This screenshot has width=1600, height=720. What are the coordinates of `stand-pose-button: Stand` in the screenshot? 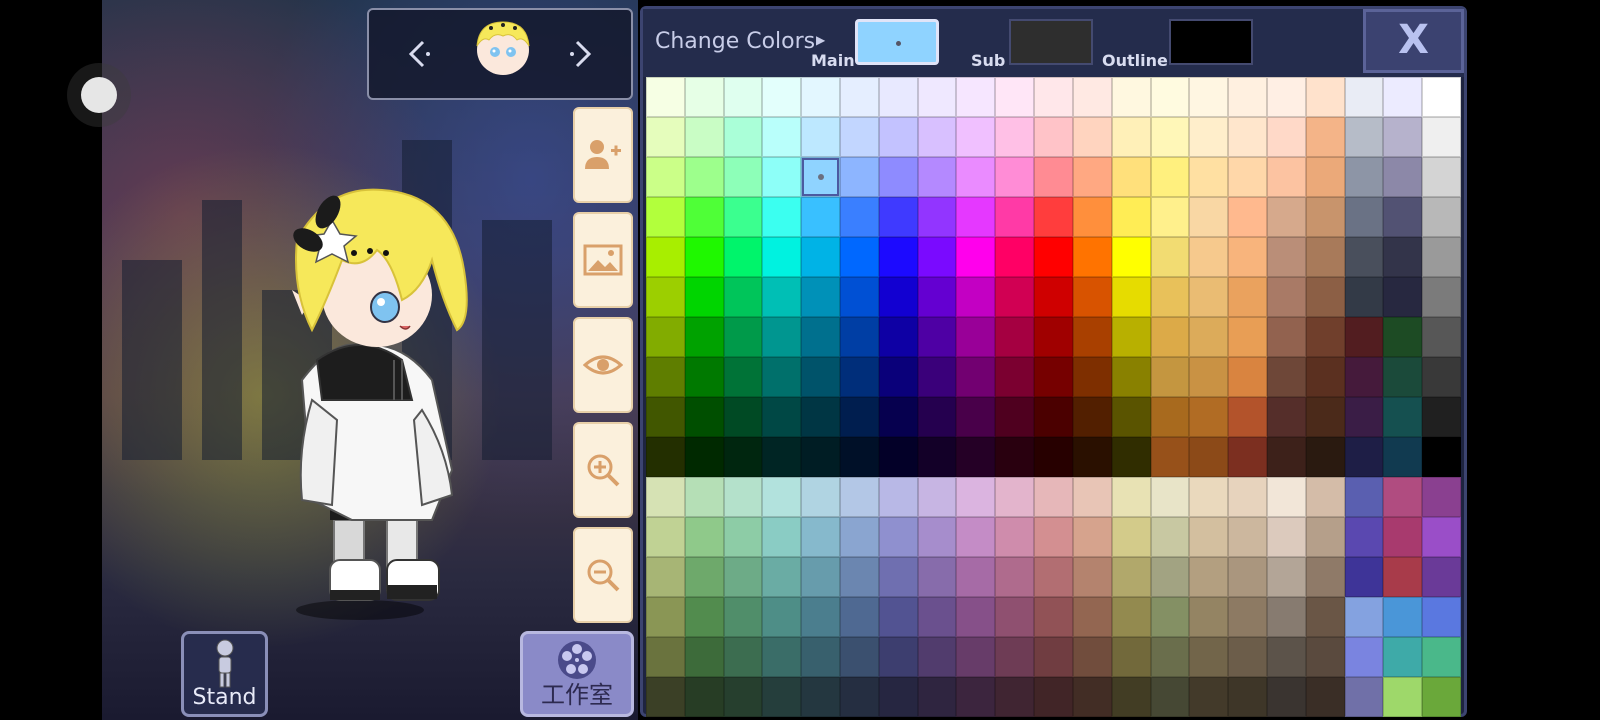 It's located at (224, 674).